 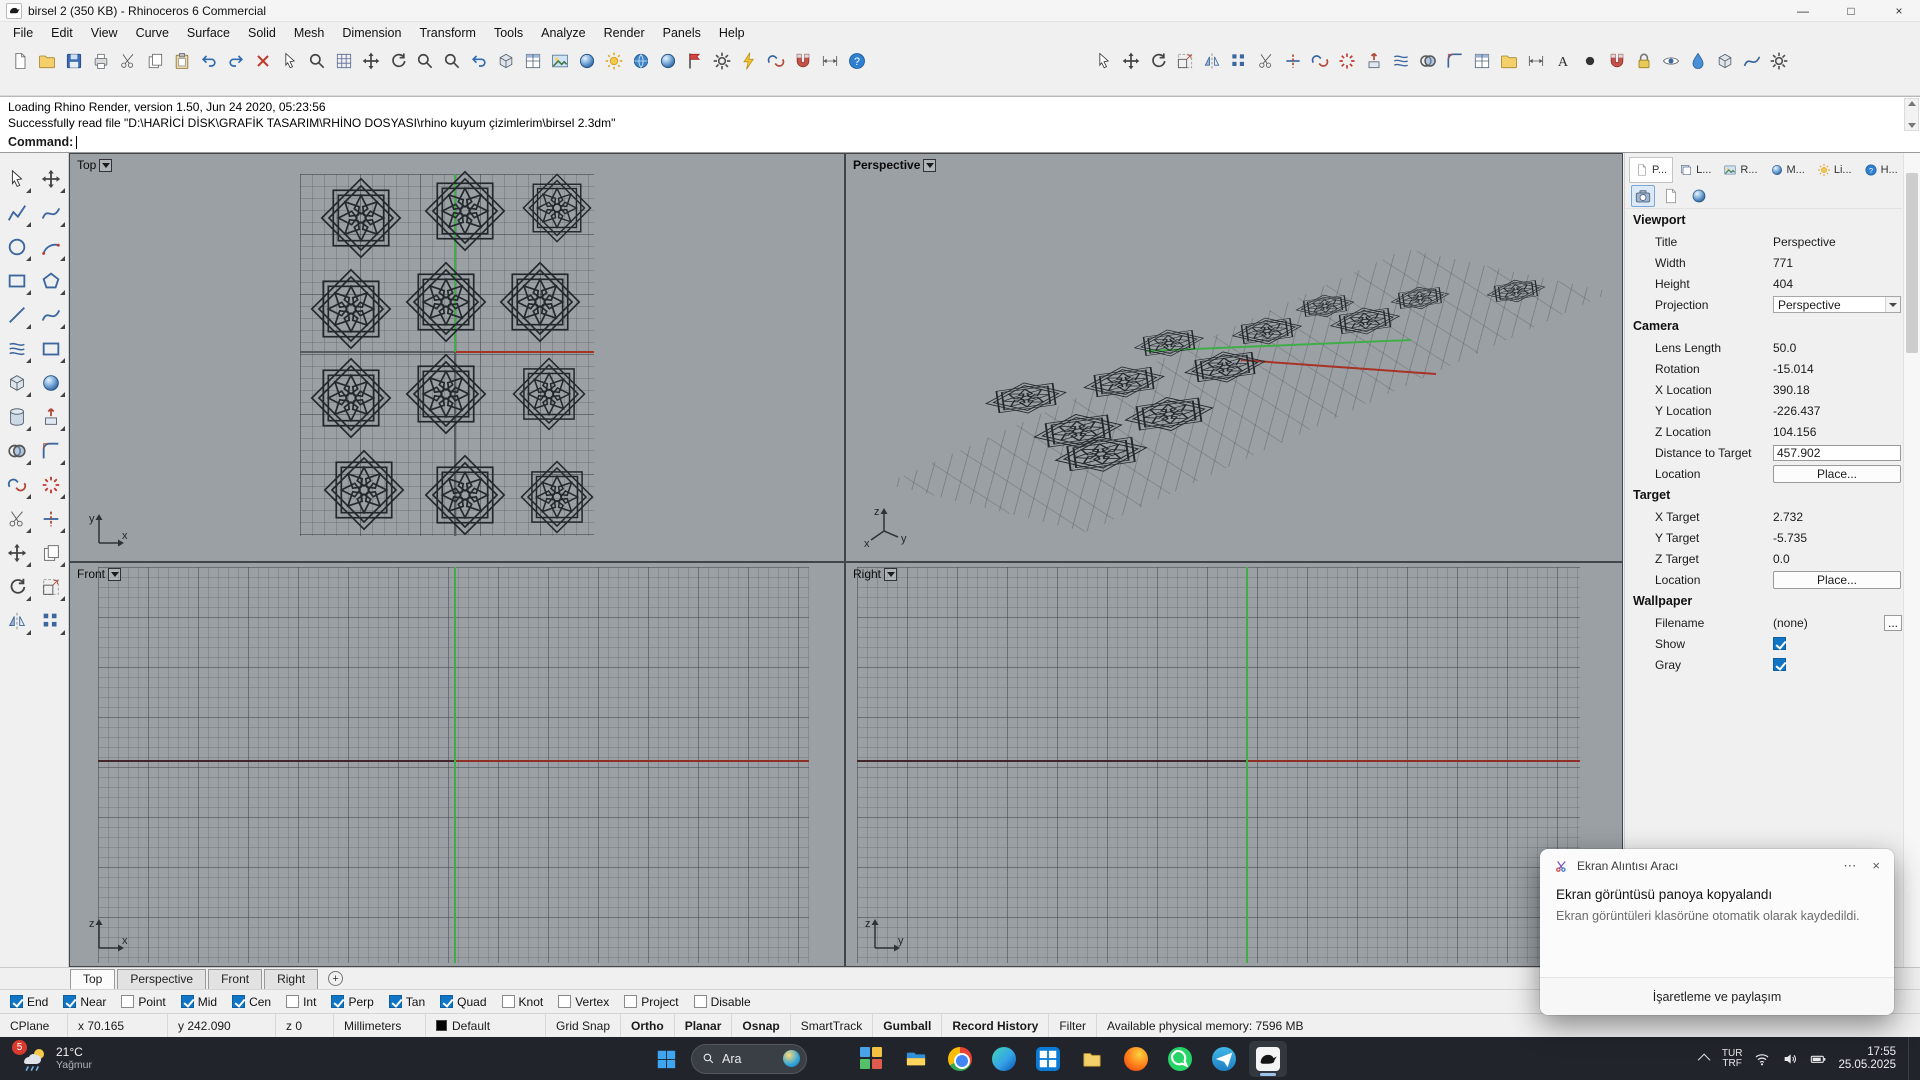 I want to click on sidebar-icon-explode, so click(x=51, y=485).